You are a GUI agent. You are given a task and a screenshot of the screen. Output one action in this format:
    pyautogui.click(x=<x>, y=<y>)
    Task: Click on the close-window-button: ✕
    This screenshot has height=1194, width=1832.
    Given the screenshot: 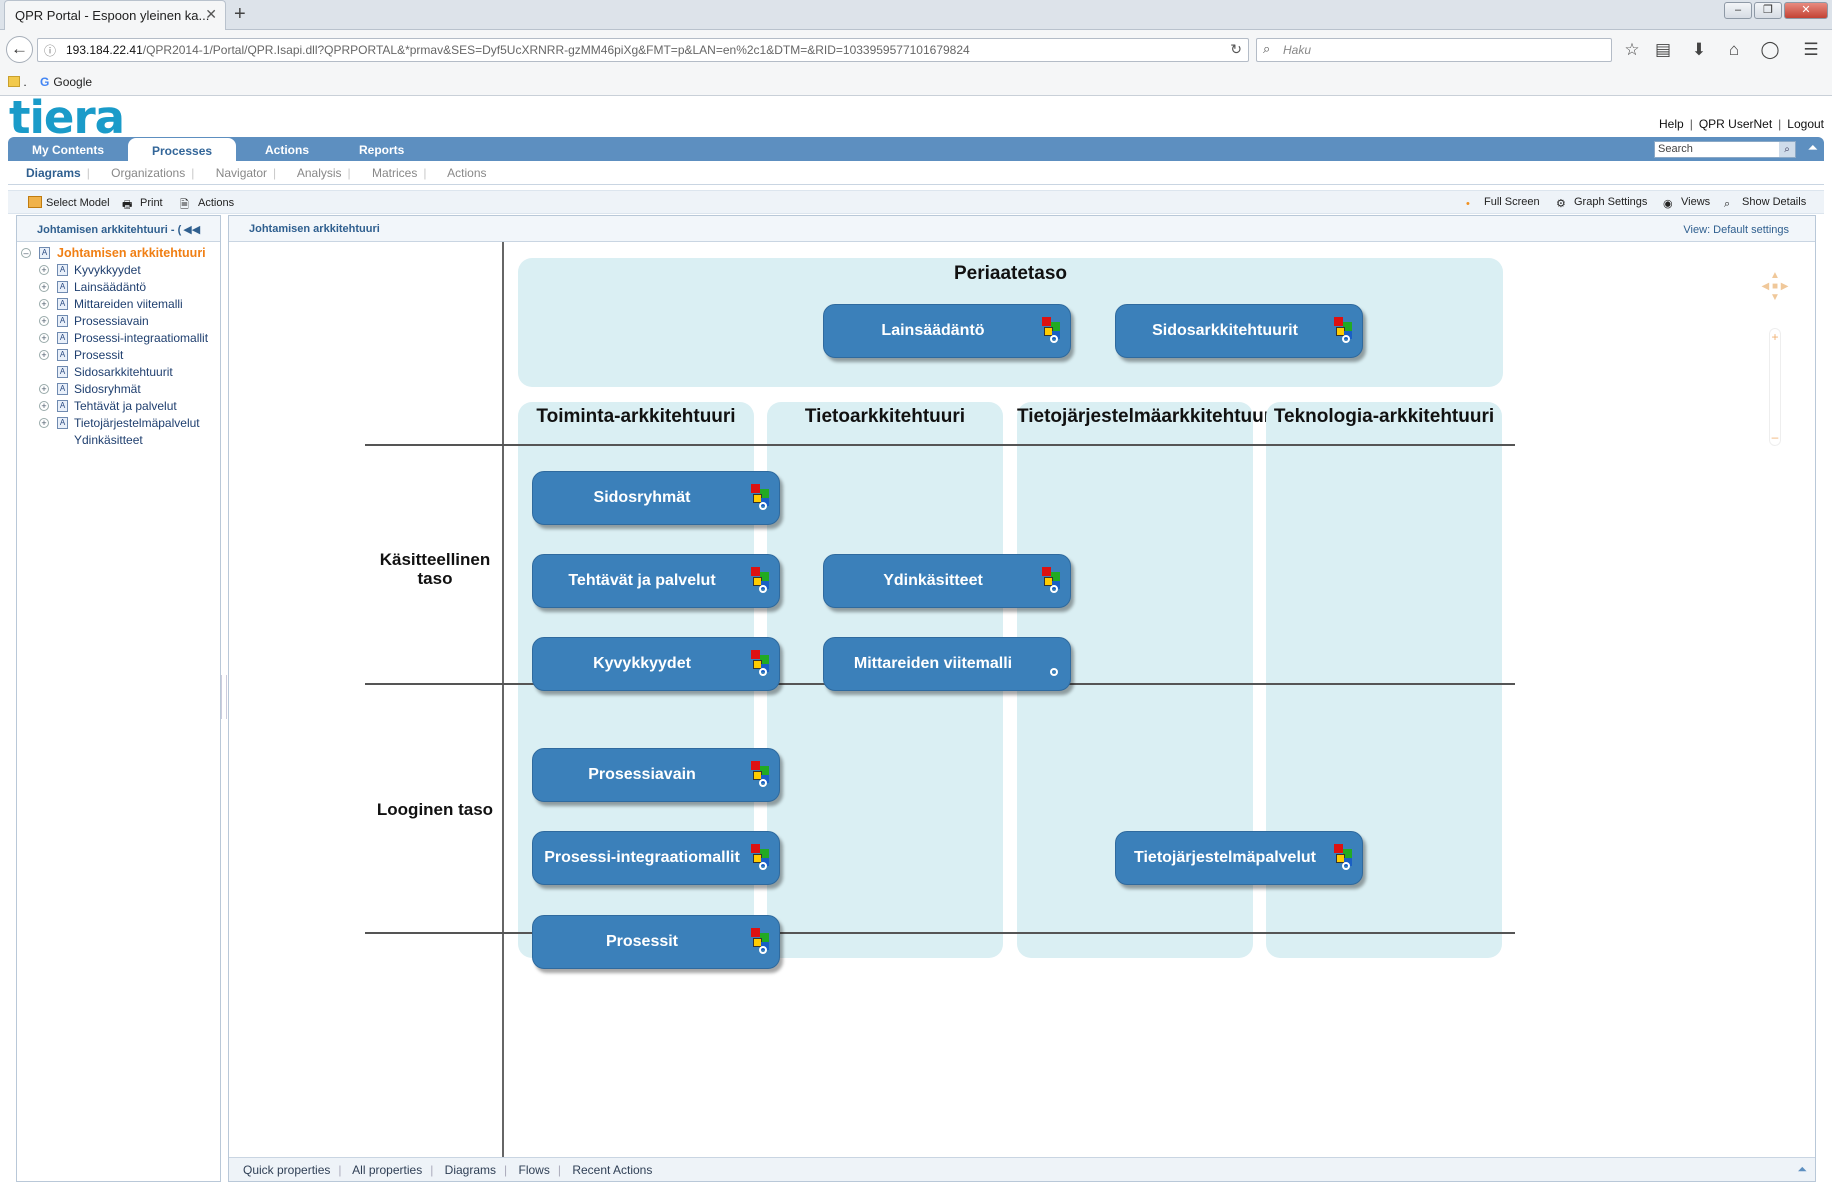 What is the action you would take?
    pyautogui.click(x=1806, y=10)
    